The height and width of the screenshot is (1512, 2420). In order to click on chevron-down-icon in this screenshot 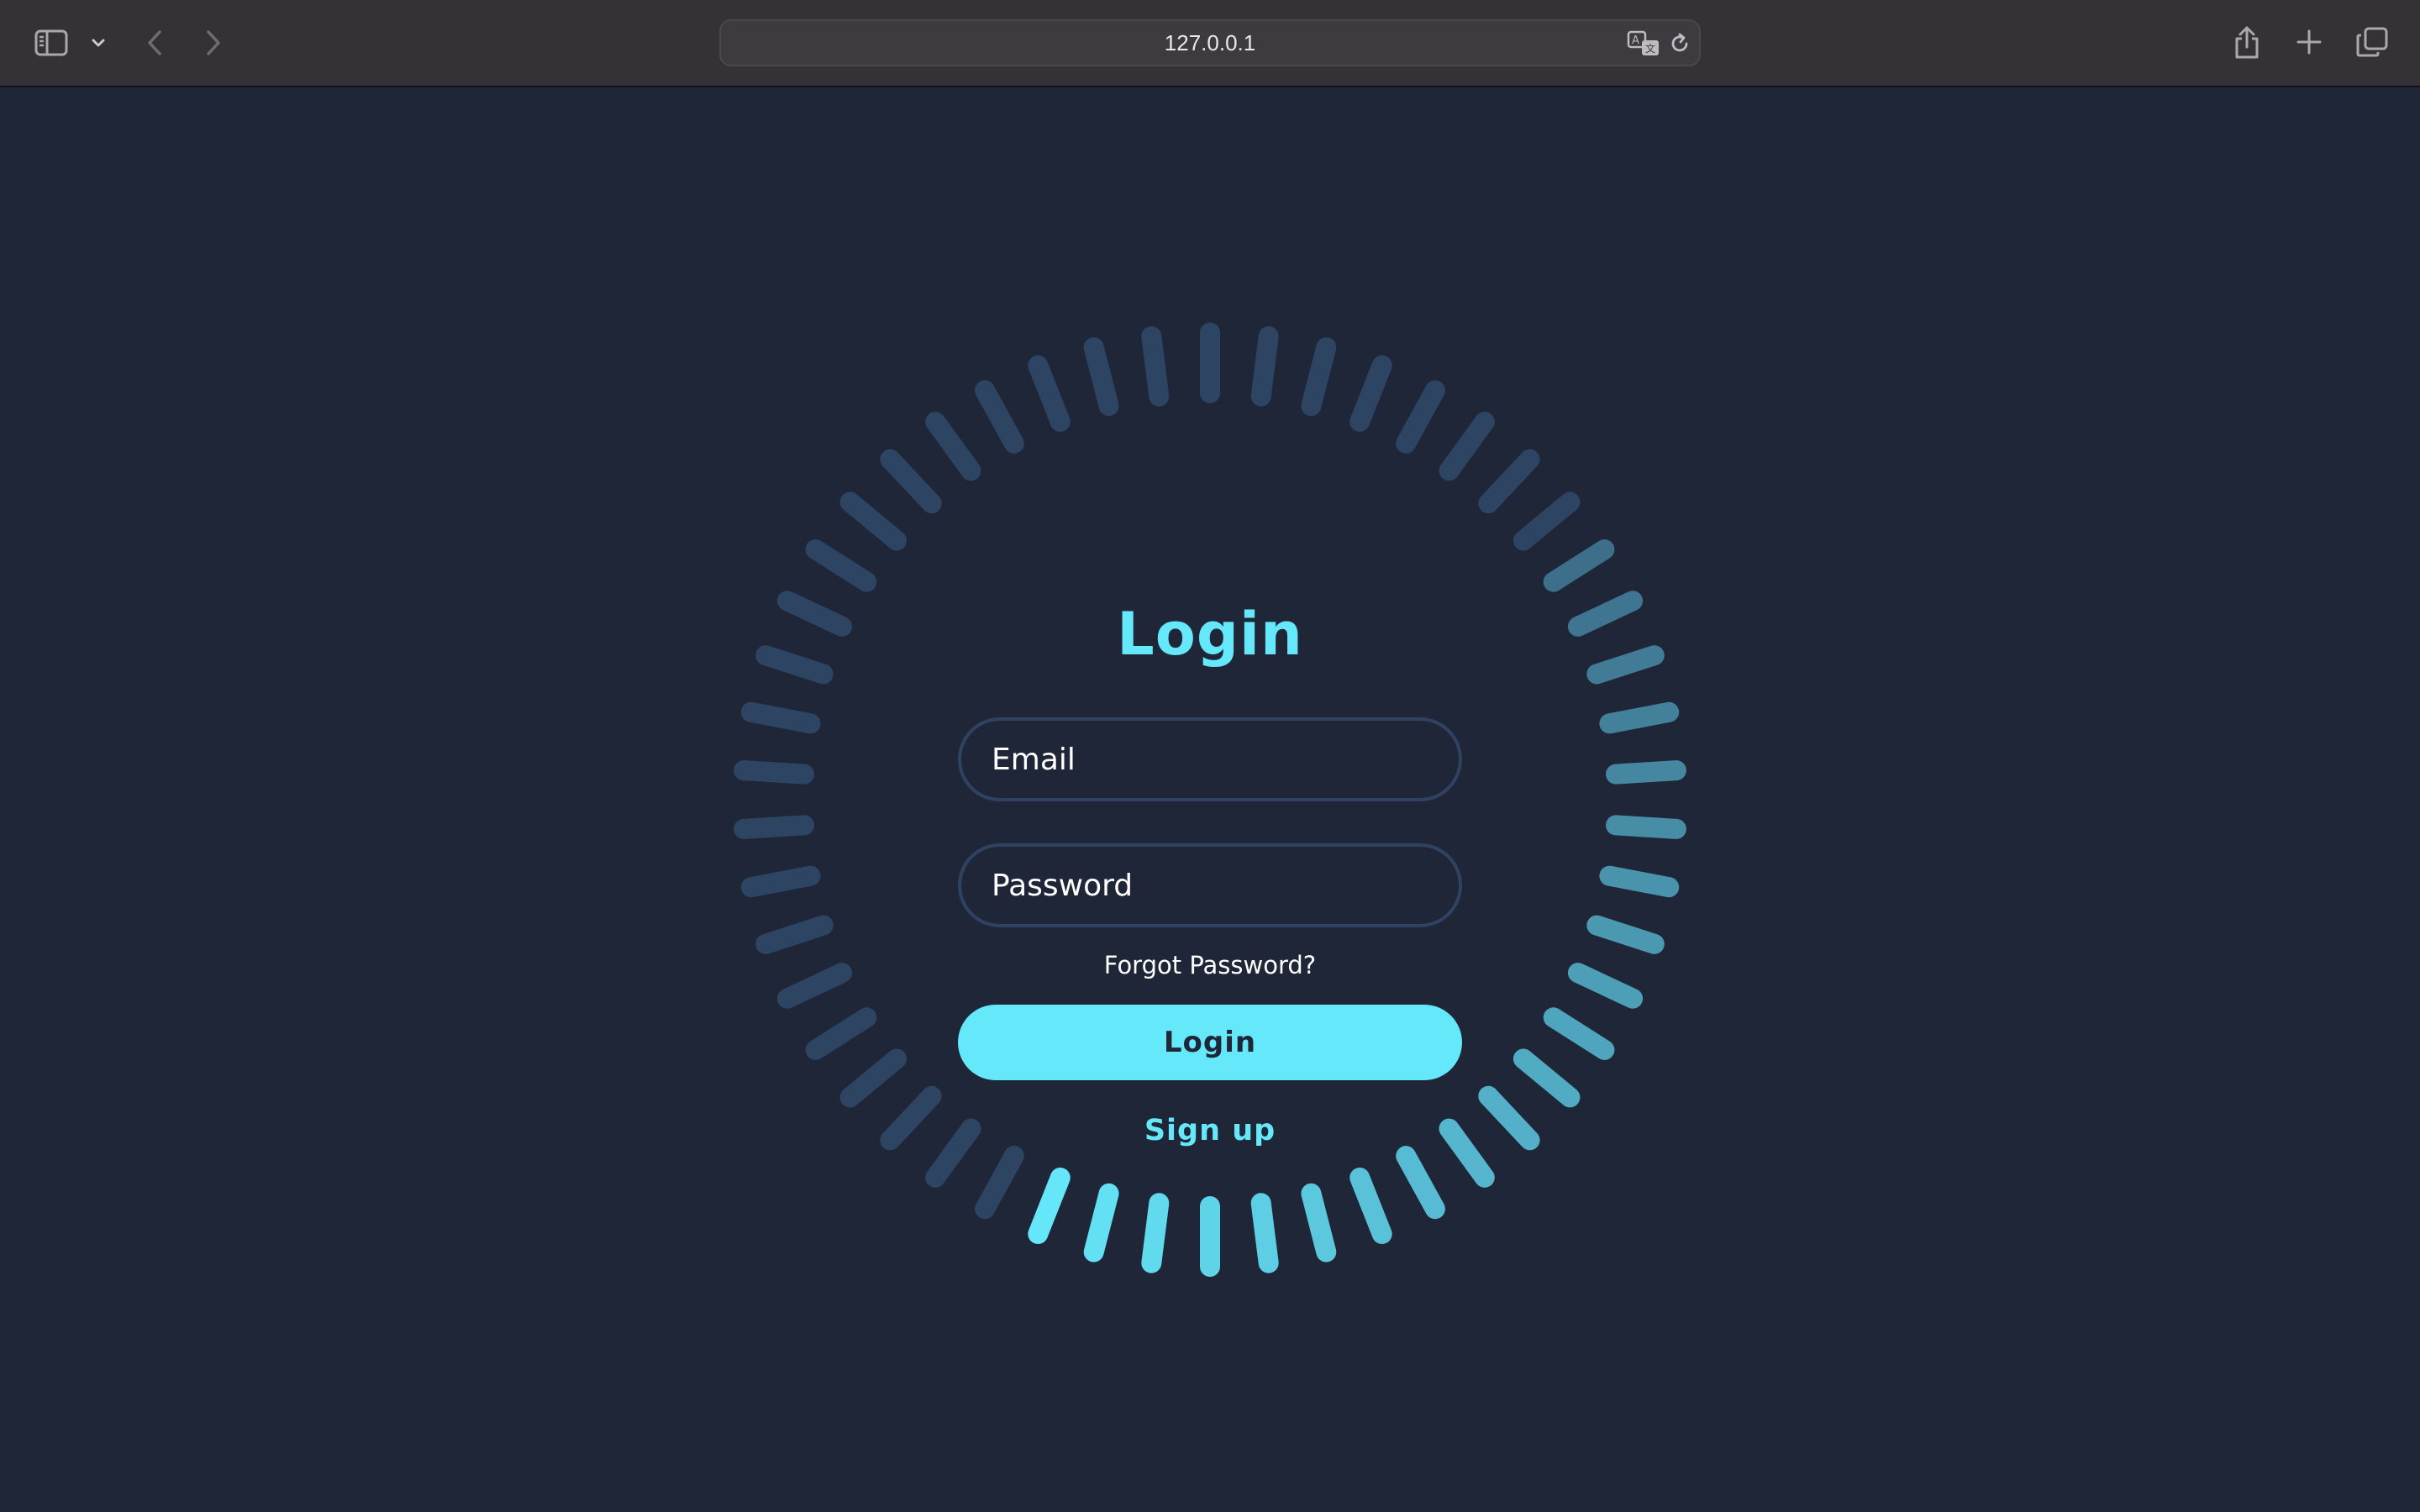, I will do `click(98, 43)`.